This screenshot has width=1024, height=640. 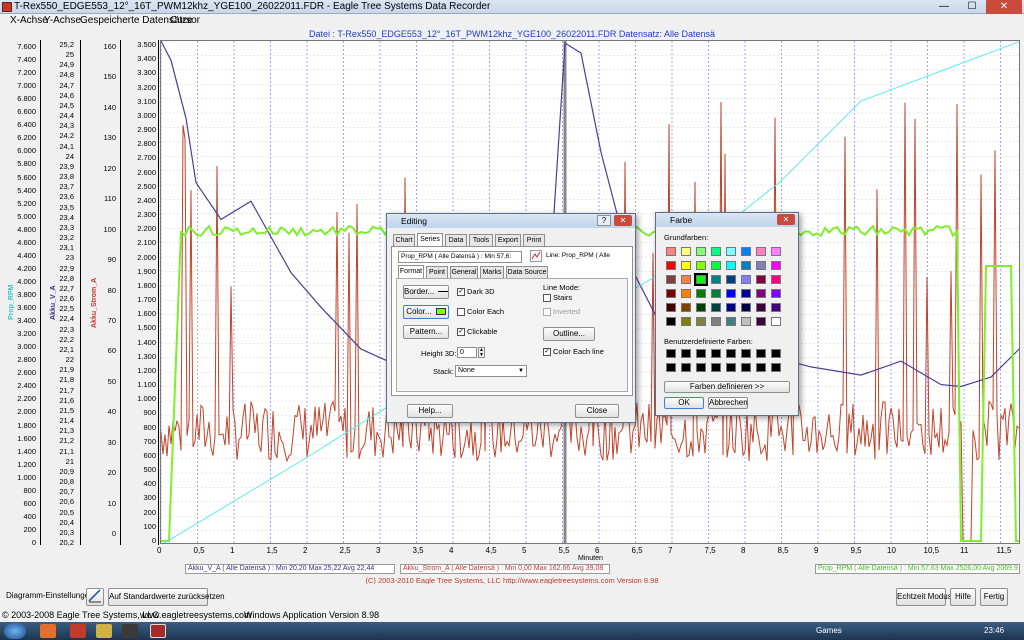 What do you see at coordinates (728, 403) in the screenshot?
I see `cancel-button: Abbrechen` at bounding box center [728, 403].